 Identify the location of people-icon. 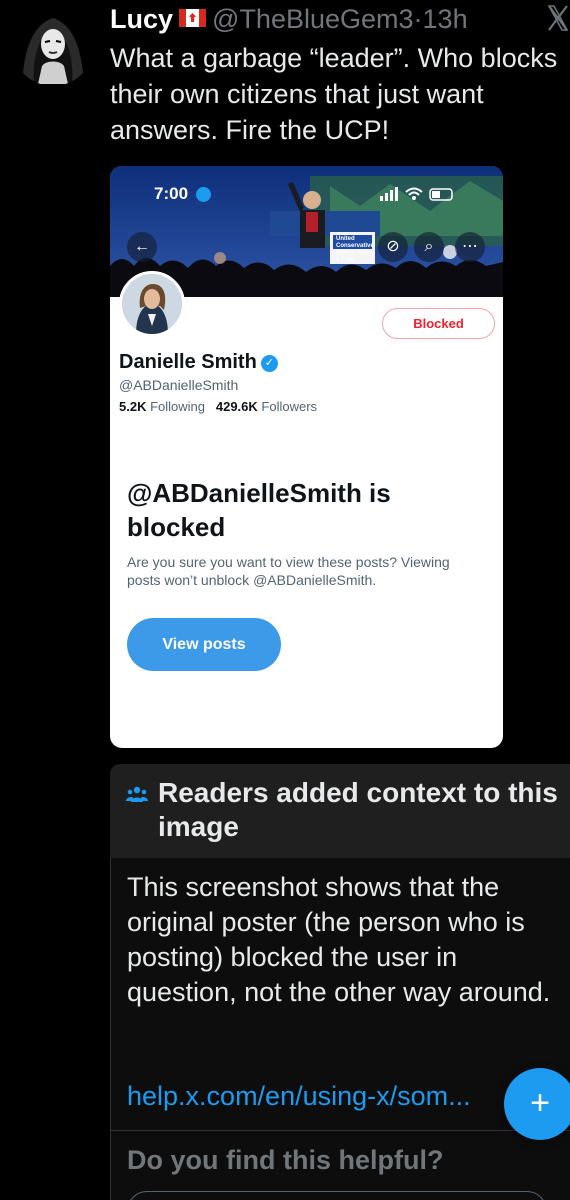
(137, 795).